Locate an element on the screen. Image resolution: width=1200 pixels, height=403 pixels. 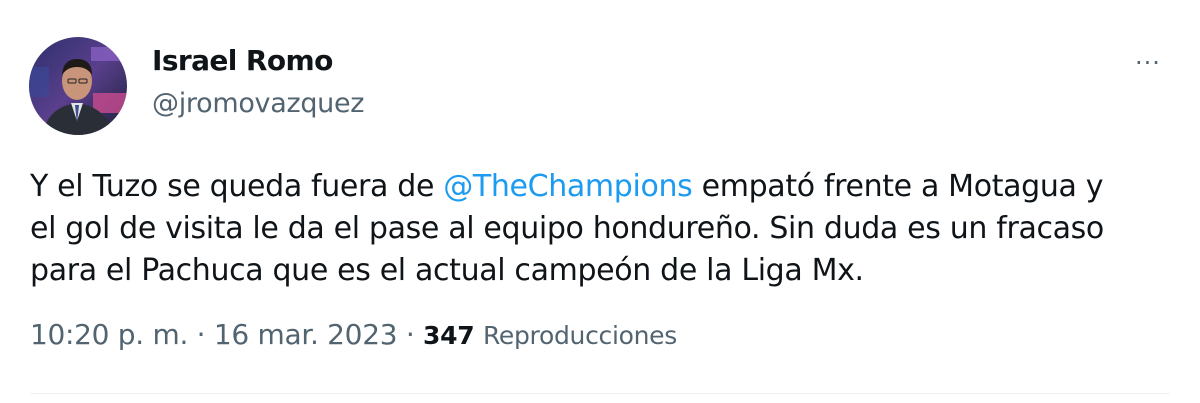
mention-link: @TheChampions is located at coordinates (568, 186).